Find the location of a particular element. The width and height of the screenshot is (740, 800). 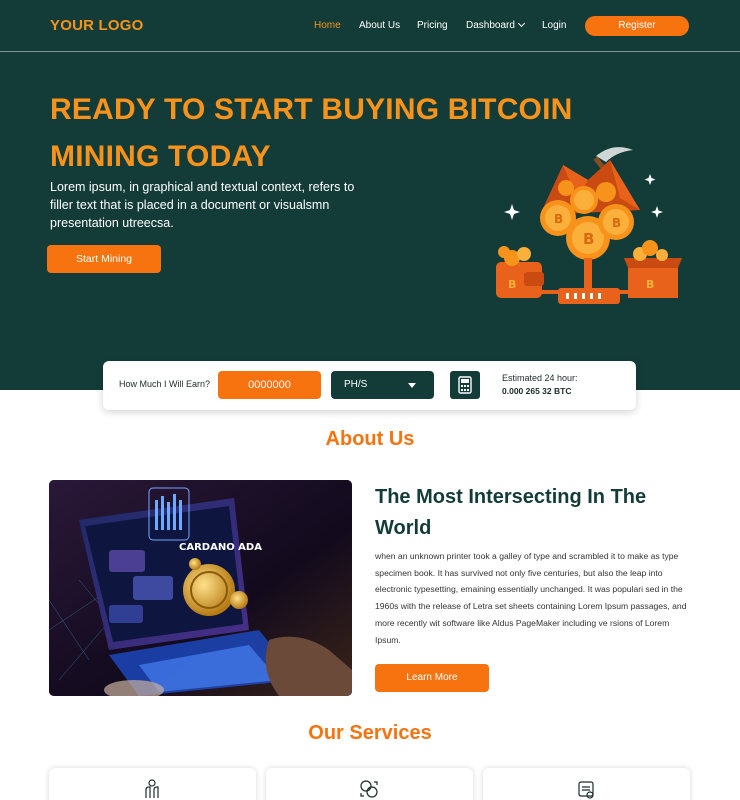

caret-down-icon is located at coordinates (412, 385).